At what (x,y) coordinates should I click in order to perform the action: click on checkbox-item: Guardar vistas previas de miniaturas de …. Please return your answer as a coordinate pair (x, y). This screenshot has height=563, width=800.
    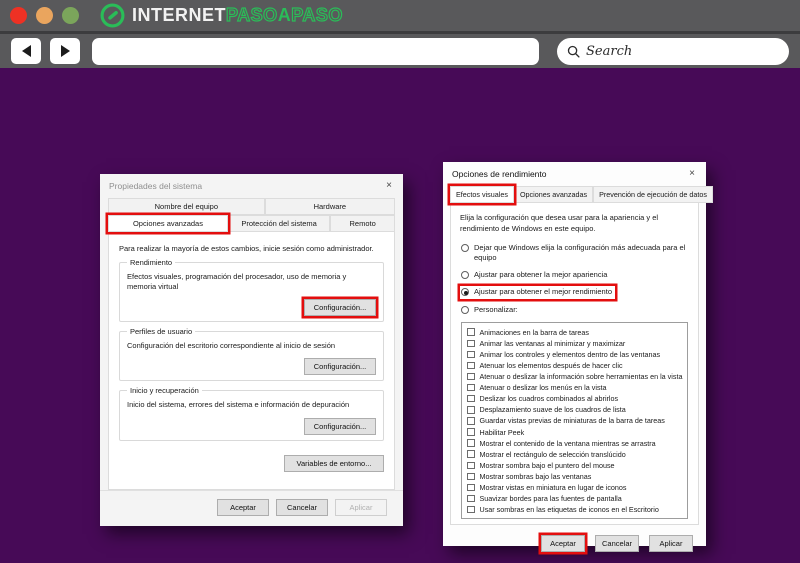
    Looking at the image, I should click on (576, 420).